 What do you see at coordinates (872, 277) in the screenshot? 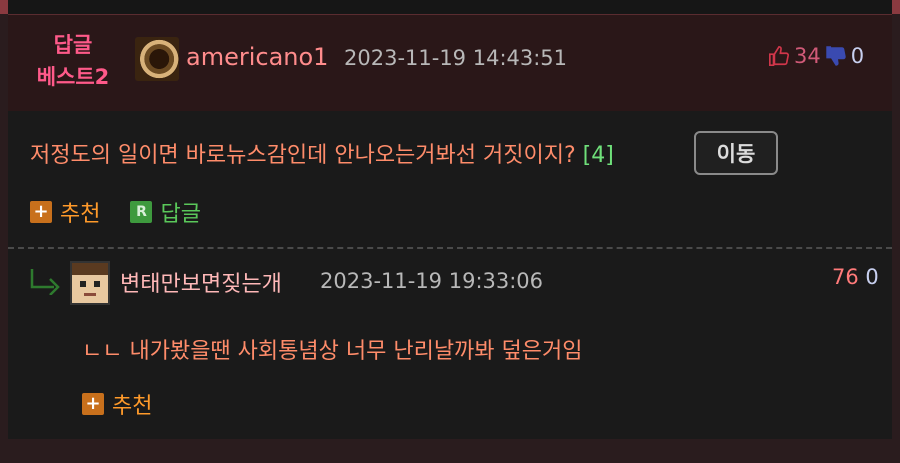
I see `reply-downvote-count: 0` at bounding box center [872, 277].